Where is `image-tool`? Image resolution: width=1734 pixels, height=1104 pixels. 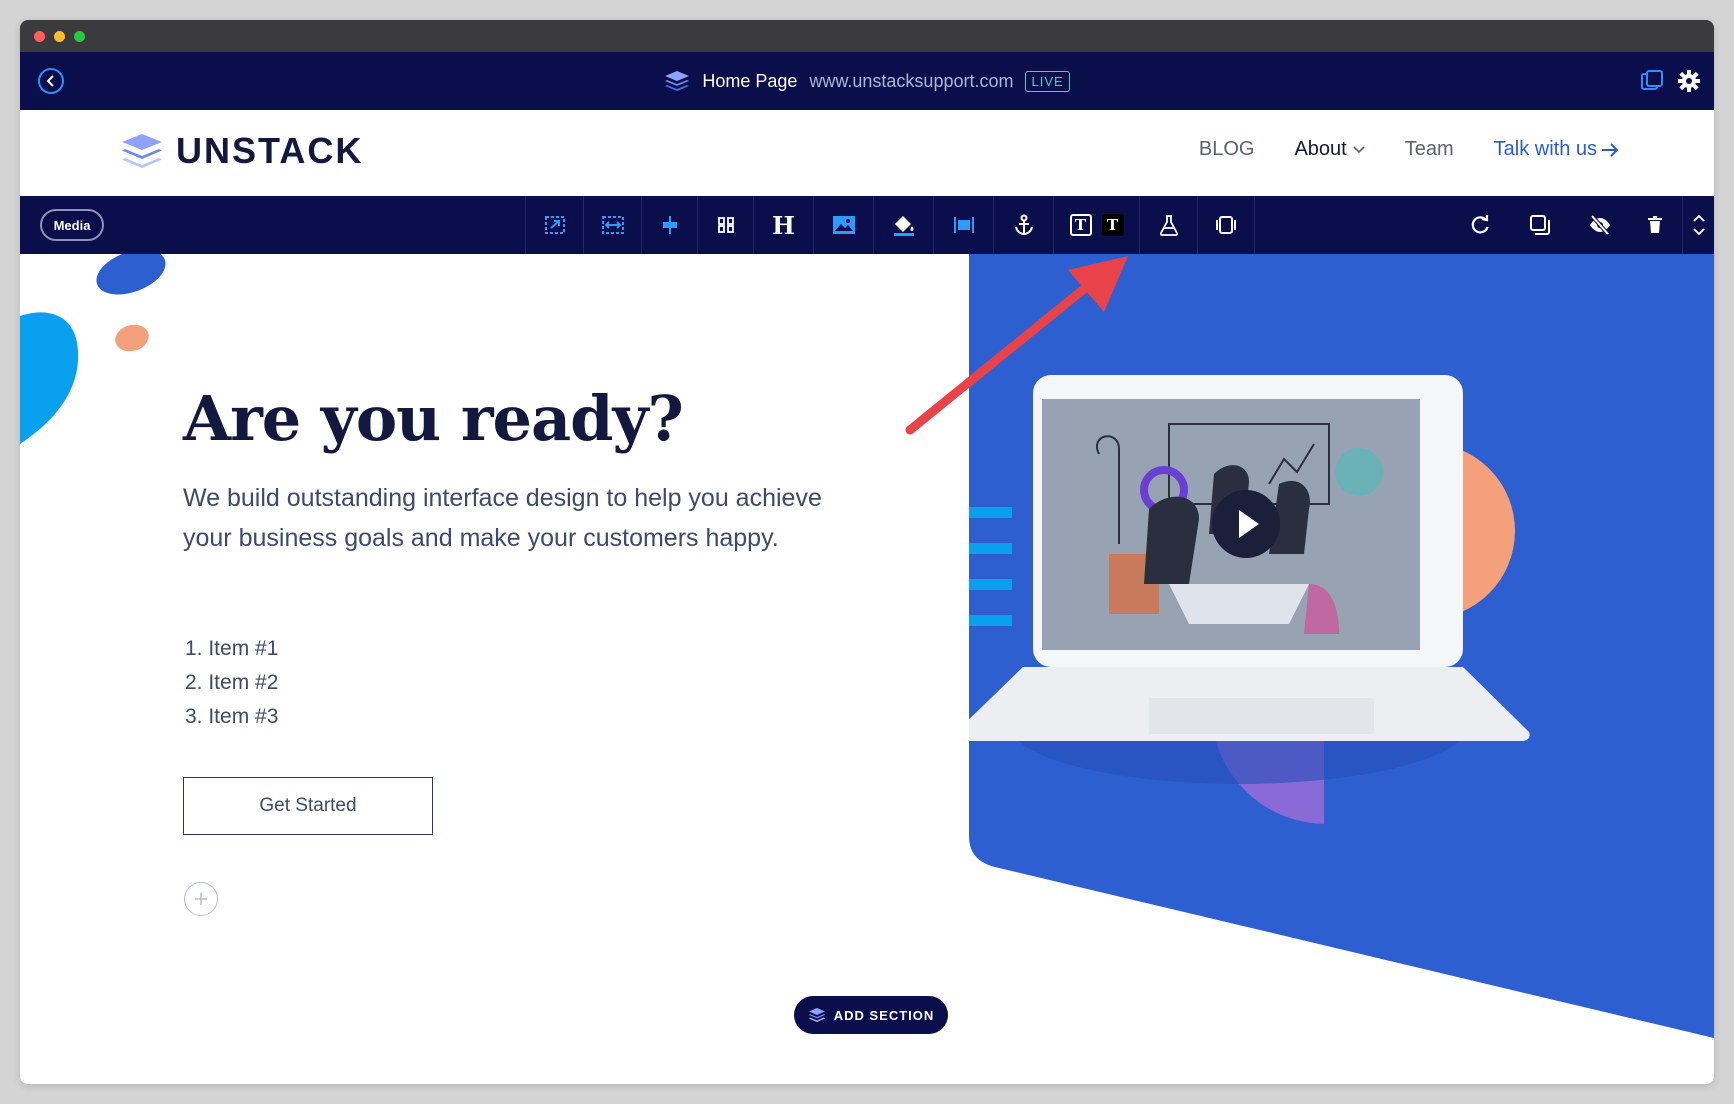 image-tool is located at coordinates (843, 225).